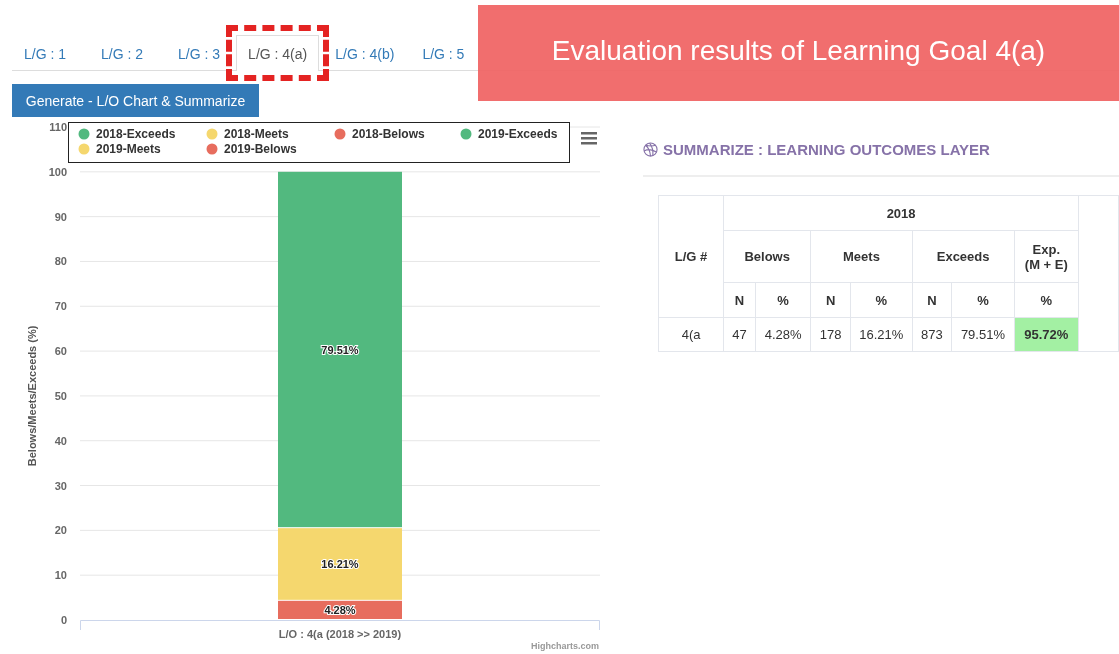 This screenshot has width=1119, height=654. Describe the element at coordinates (60, 575) in the screenshot. I see `y-axis-label: 10` at that location.